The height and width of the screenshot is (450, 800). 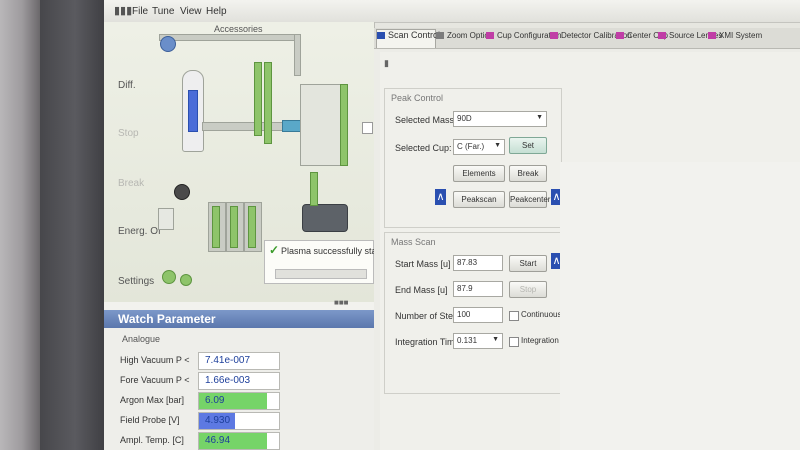 I want to click on parameter-value-box: 7.41e-007, so click(x=239, y=361).